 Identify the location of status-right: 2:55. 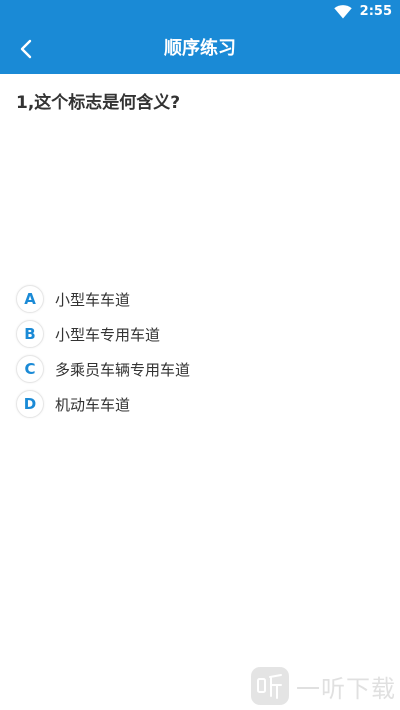
(362, 12).